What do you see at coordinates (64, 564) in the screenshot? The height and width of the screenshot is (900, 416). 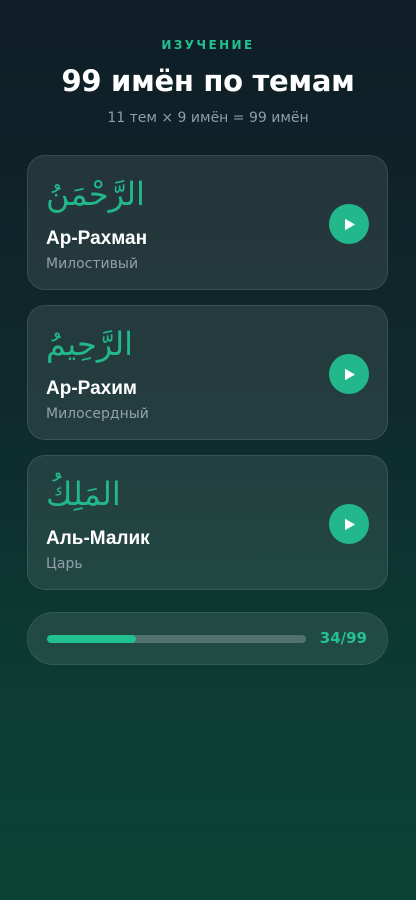 I see `name-meaning: Царь` at bounding box center [64, 564].